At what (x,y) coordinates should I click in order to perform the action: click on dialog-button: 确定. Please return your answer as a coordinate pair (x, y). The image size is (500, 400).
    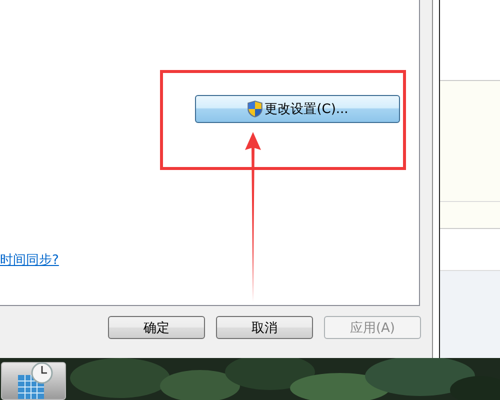
    Looking at the image, I should click on (156, 327).